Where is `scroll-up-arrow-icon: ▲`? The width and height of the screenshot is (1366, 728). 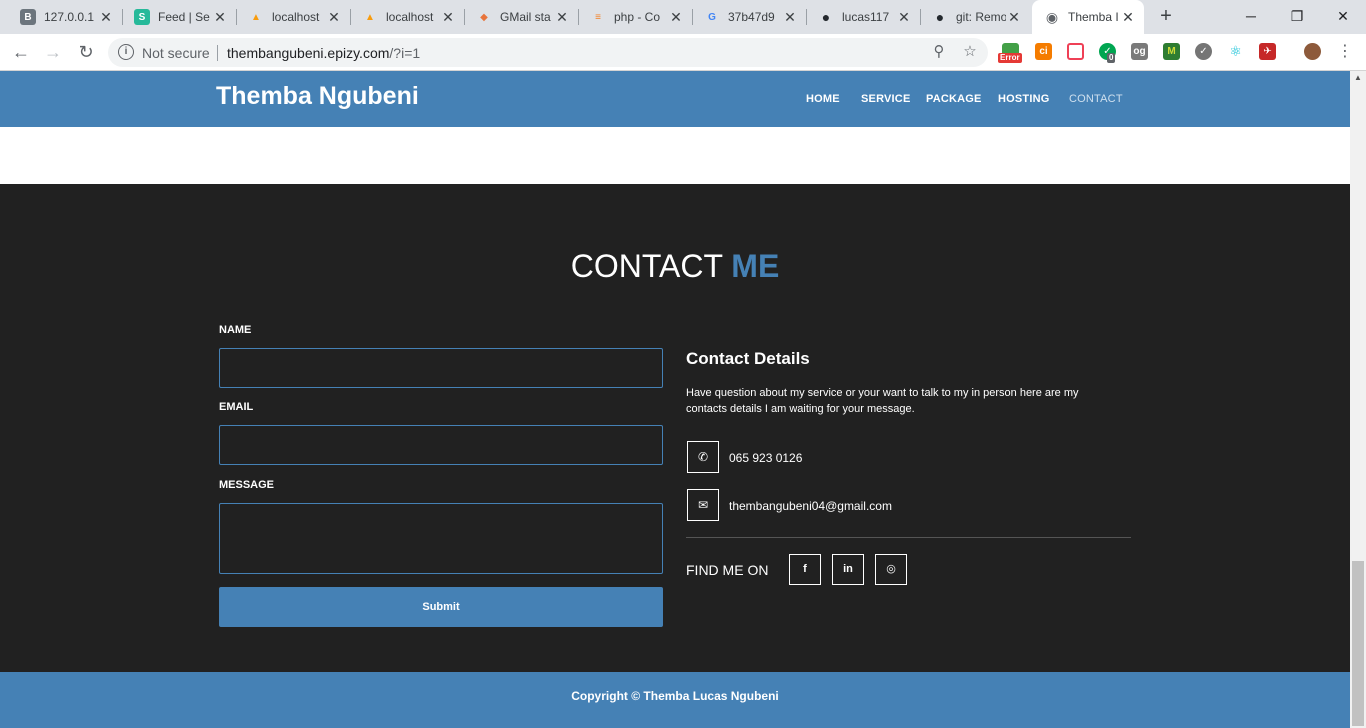
scroll-up-arrow-icon: ▲ is located at coordinates (1358, 77).